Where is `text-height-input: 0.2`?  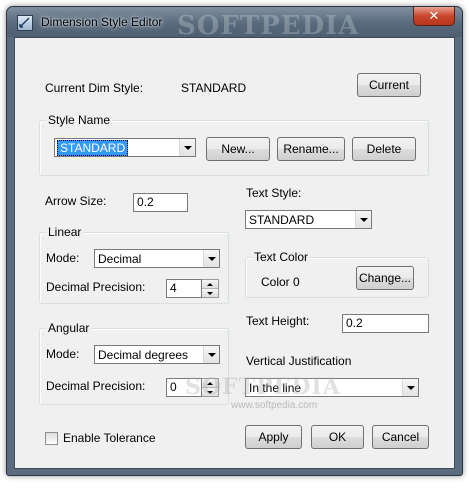
text-height-input: 0.2 is located at coordinates (385, 323).